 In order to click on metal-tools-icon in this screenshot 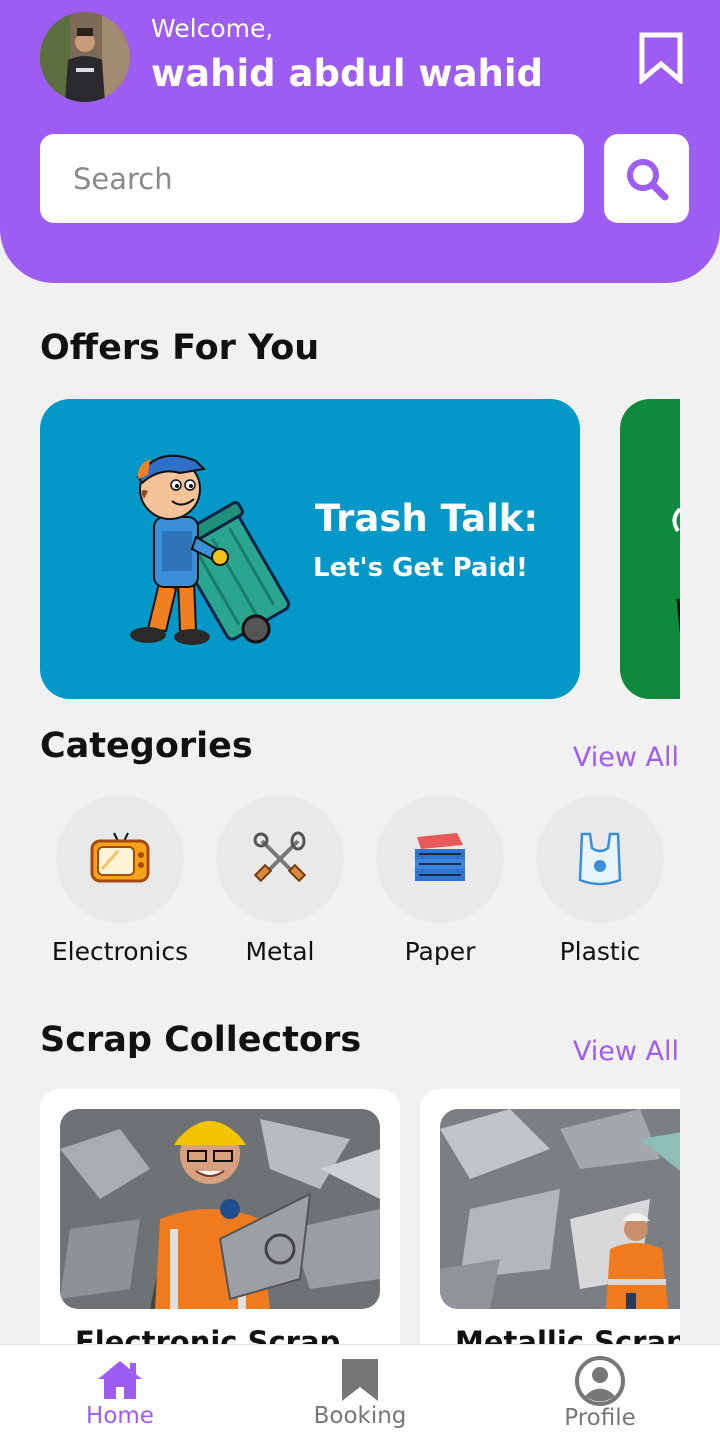, I will do `click(280, 857)`.